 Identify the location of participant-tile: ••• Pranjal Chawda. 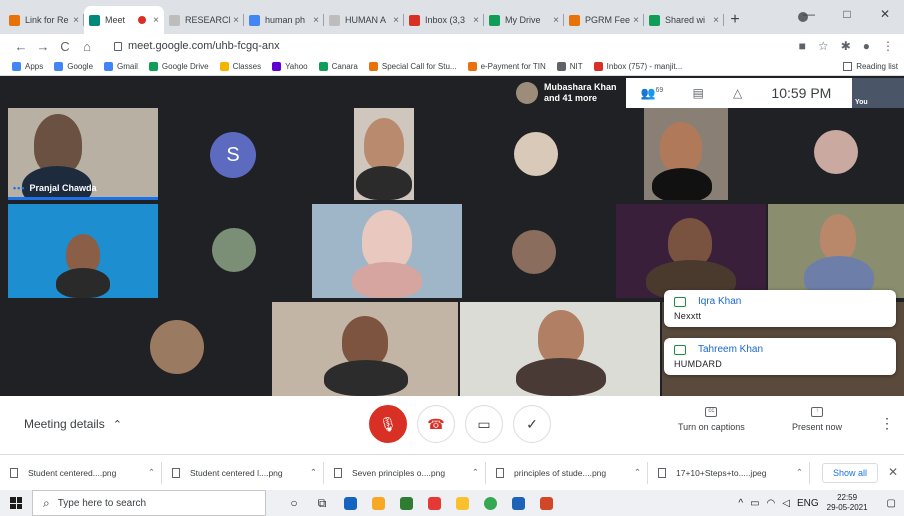
(83, 154).